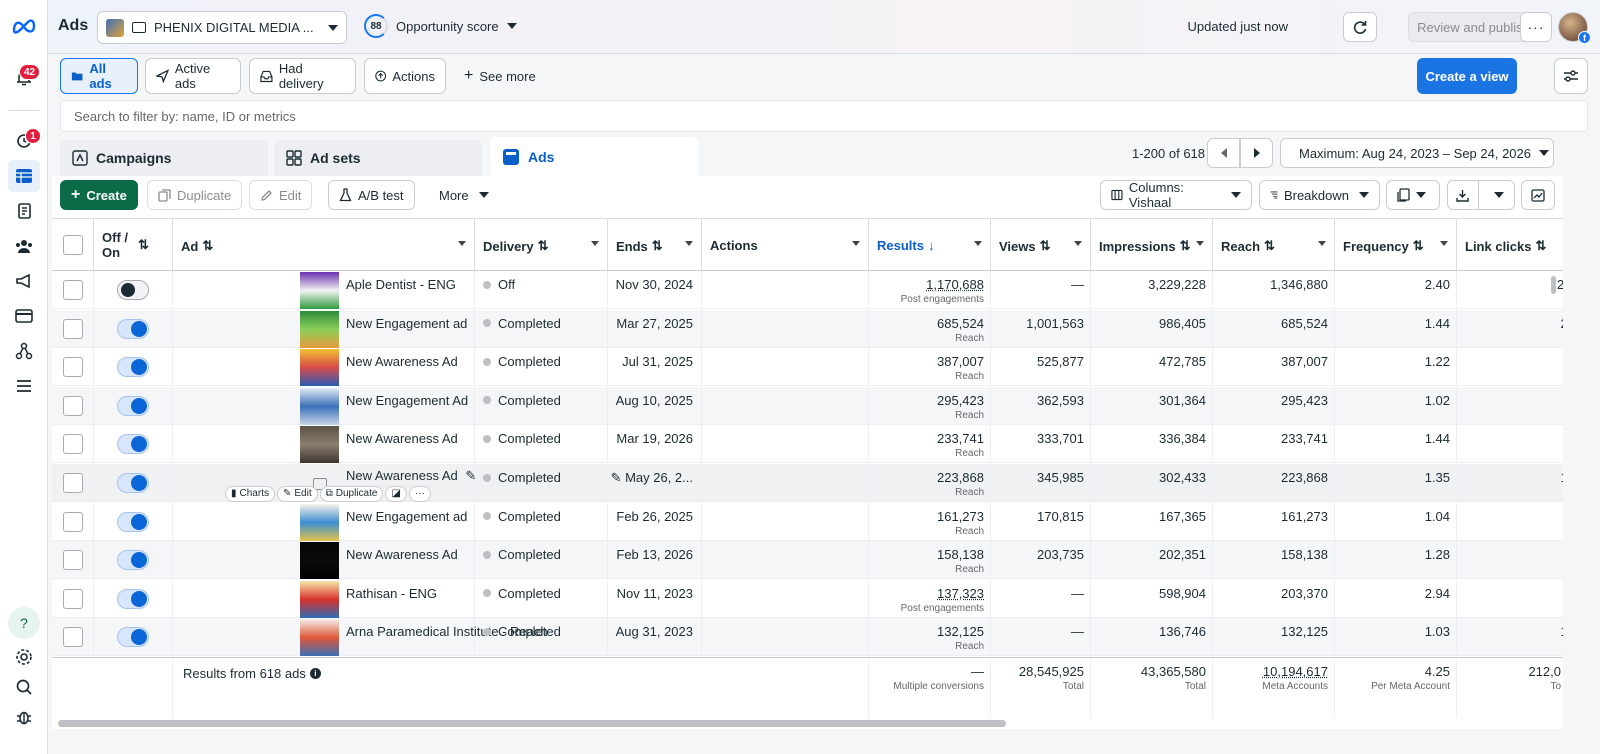  Describe the element at coordinates (1274, 244) in the screenshot. I see `header-reach: Reach ⇅` at that location.